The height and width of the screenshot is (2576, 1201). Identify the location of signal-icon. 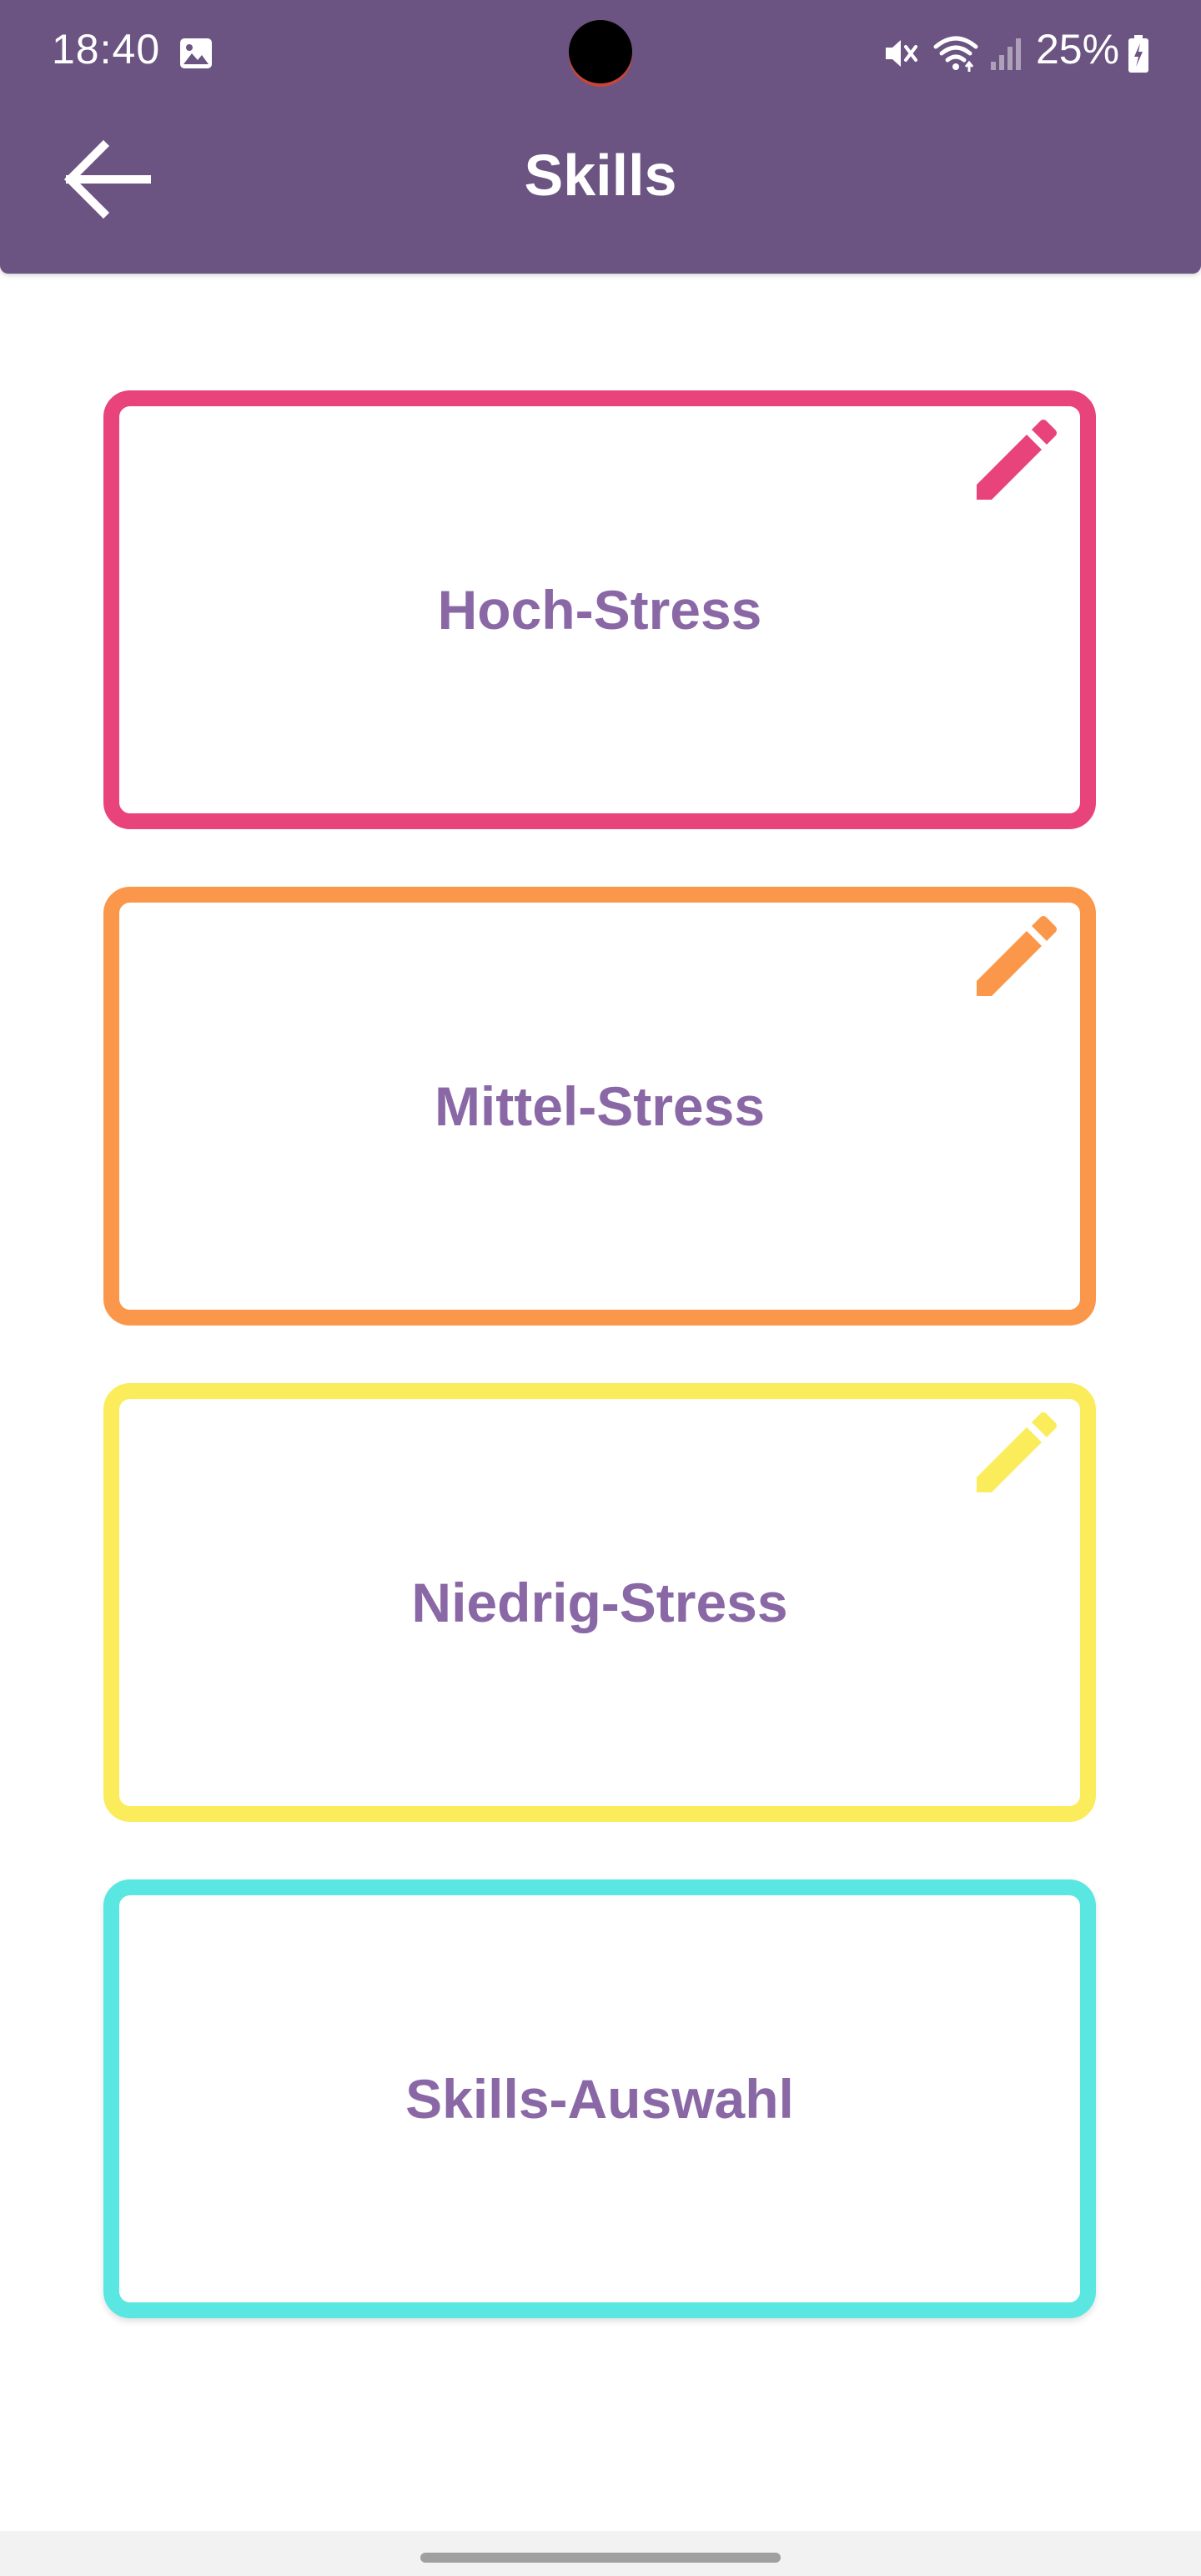
(1006, 54).